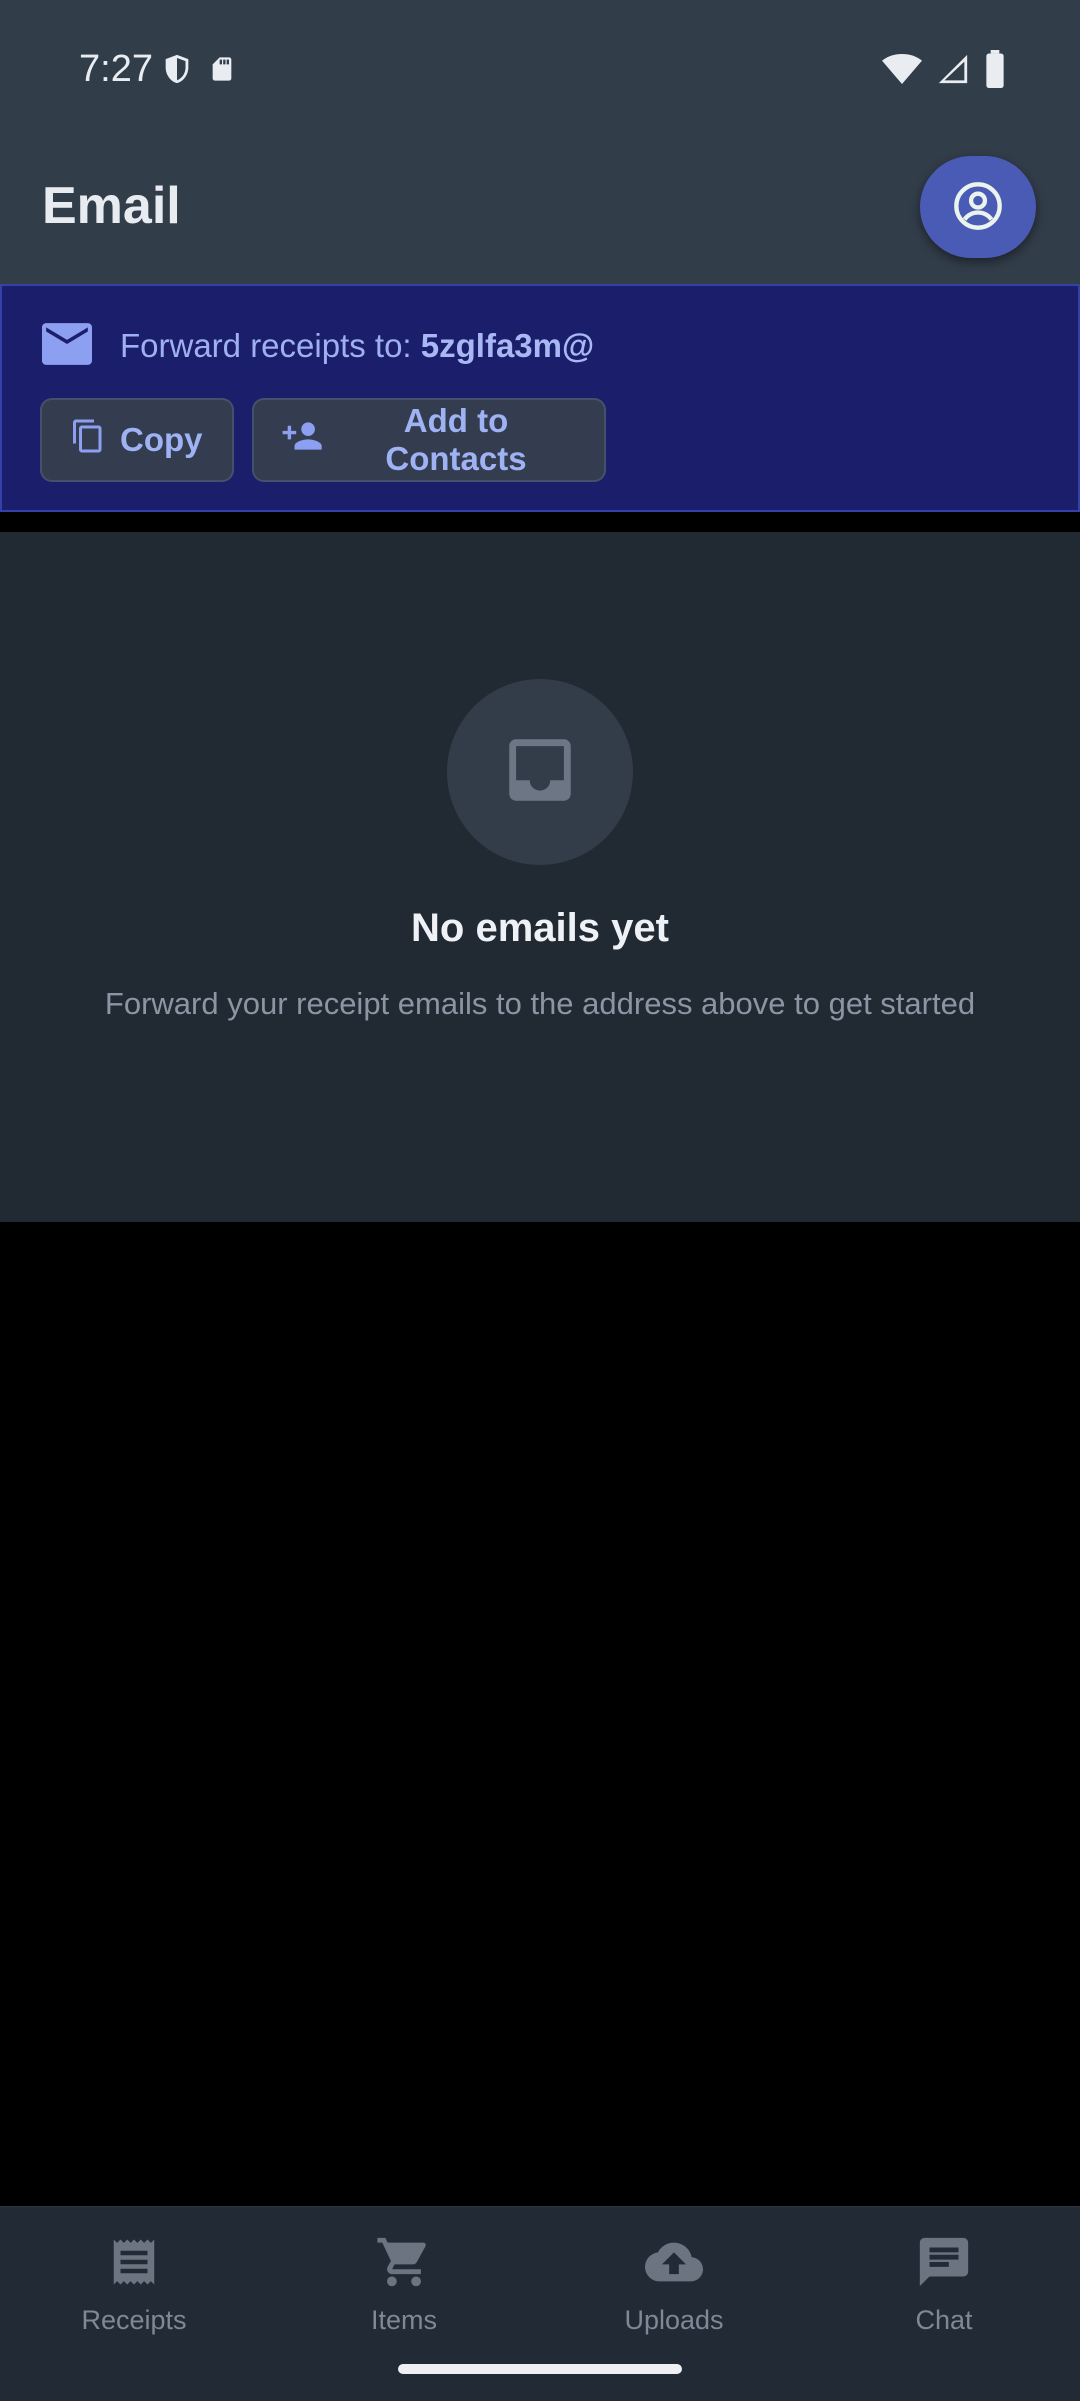 Image resolution: width=1080 pixels, height=2401 pixels. I want to click on status-bar: 7:27, so click(540, 68).